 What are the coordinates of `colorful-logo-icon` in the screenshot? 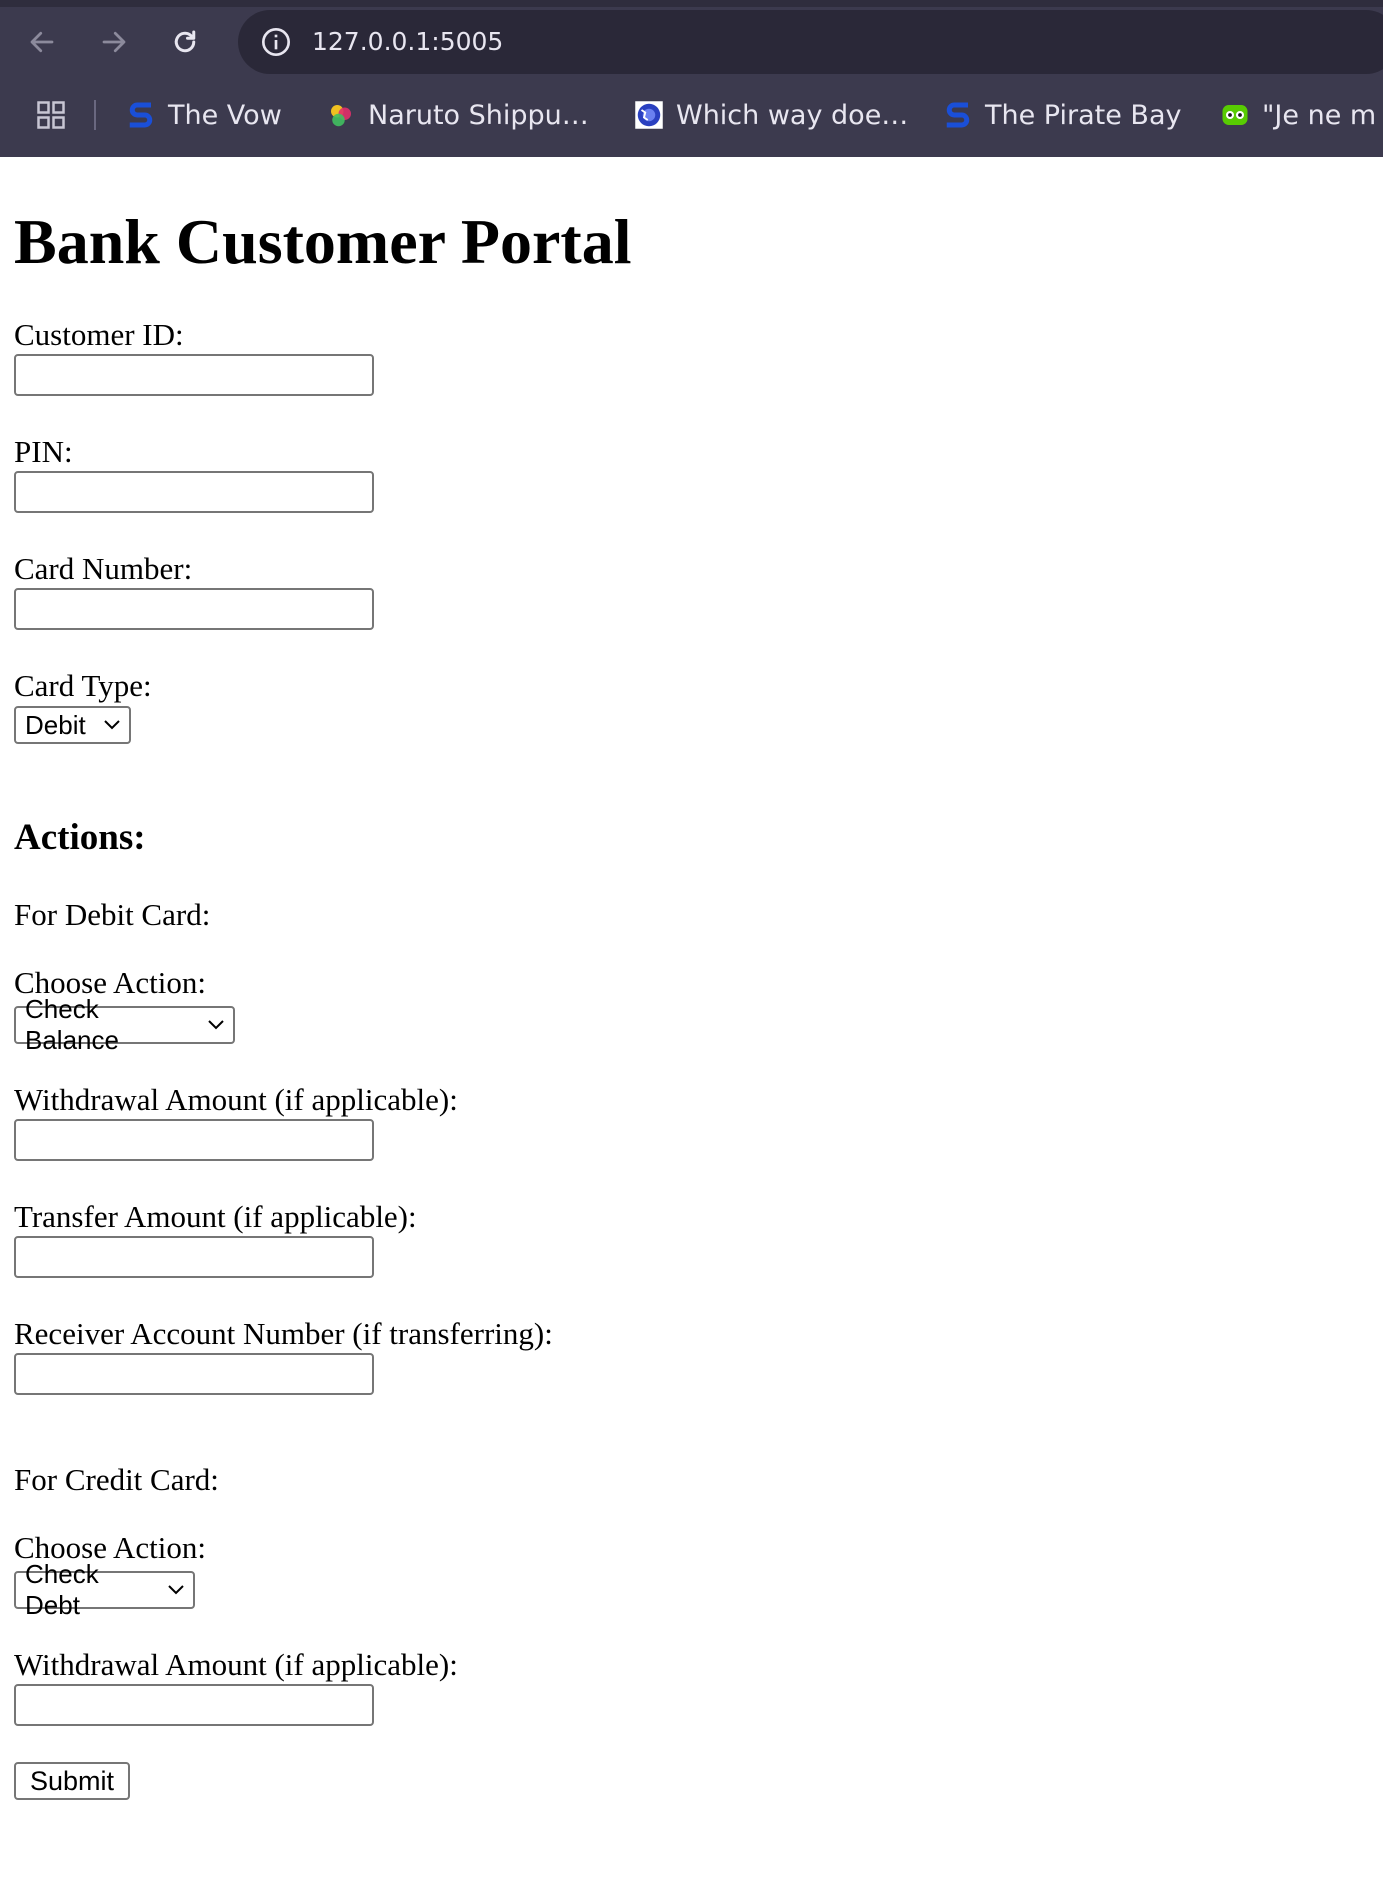 It's located at (341, 116).